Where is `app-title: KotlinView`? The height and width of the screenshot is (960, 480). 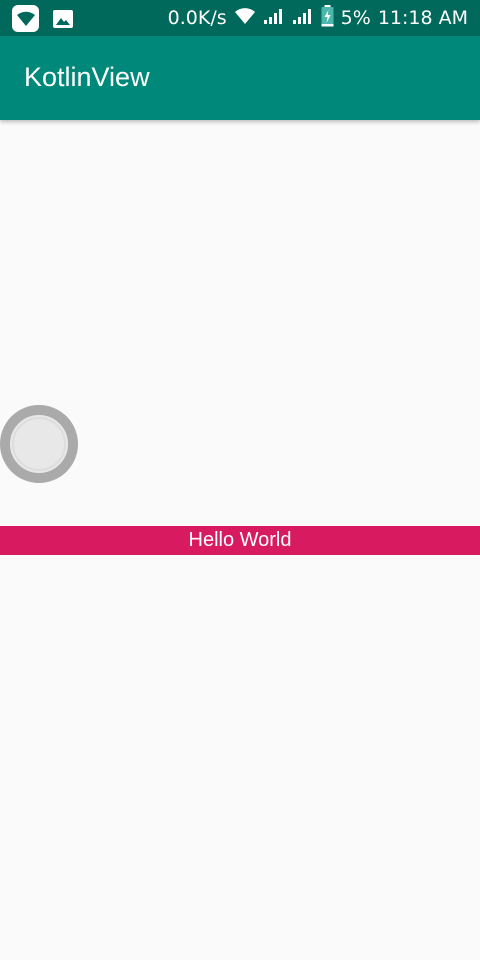
app-title: KotlinView is located at coordinates (87, 77).